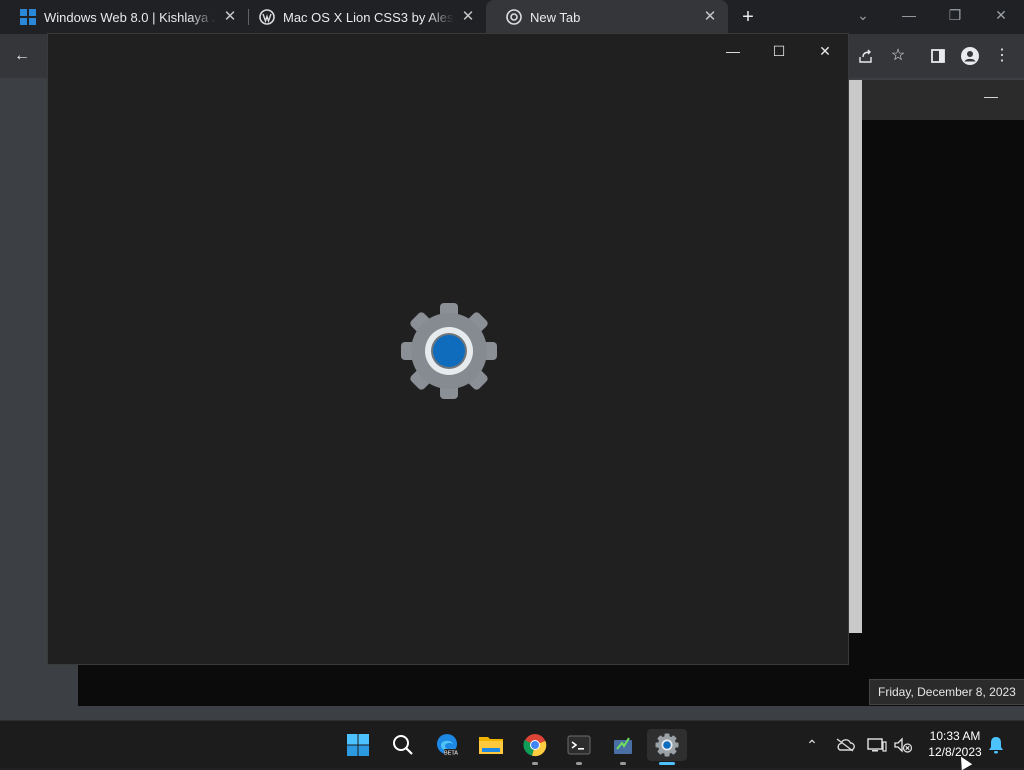  I want to click on app-button, so click(623, 747).